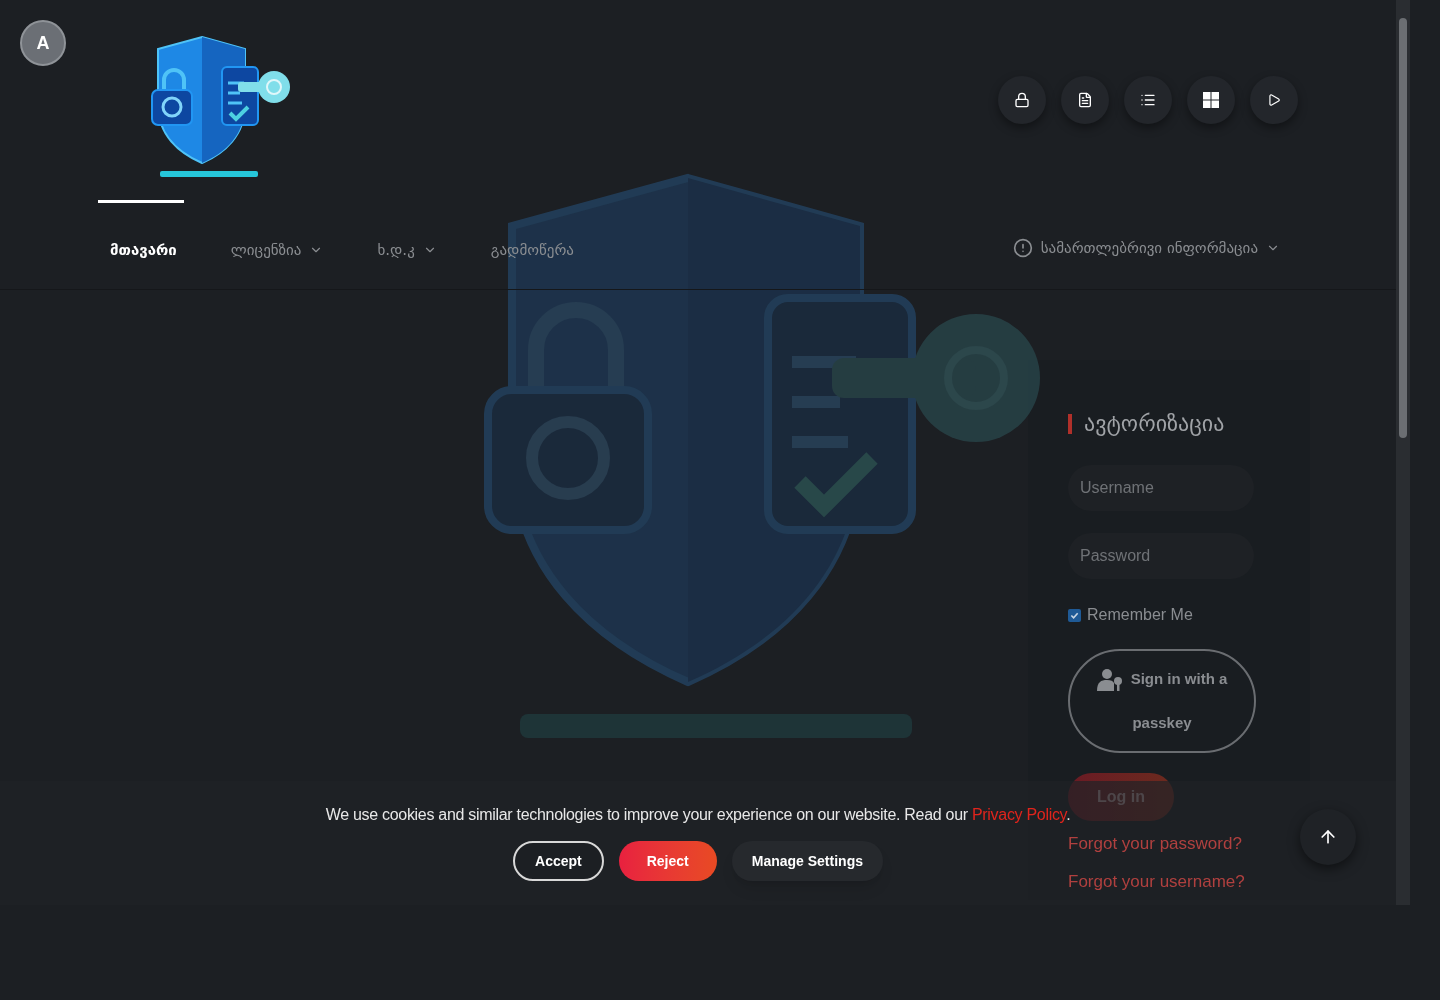  I want to click on windows-grid-icon, so click(1211, 100).